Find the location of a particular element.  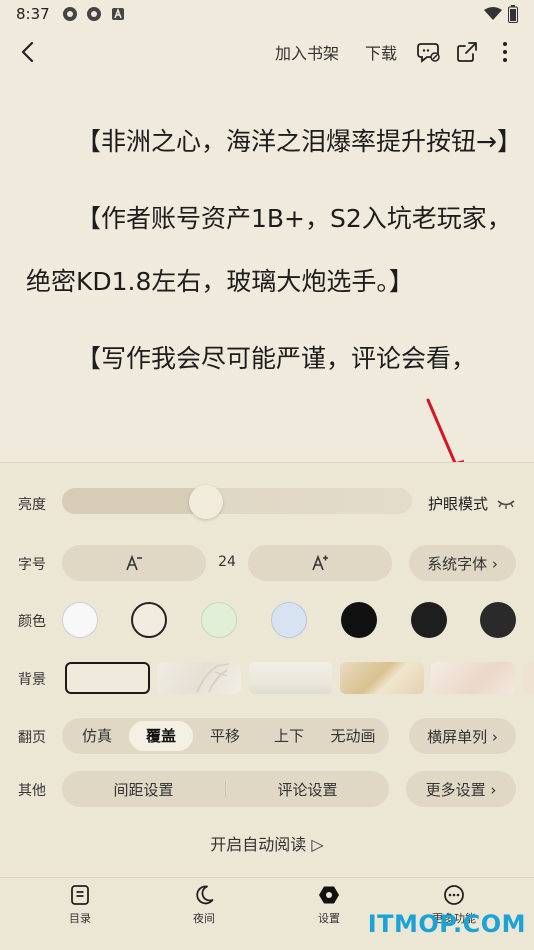

color-swatch-cream-selected is located at coordinates (149, 620).